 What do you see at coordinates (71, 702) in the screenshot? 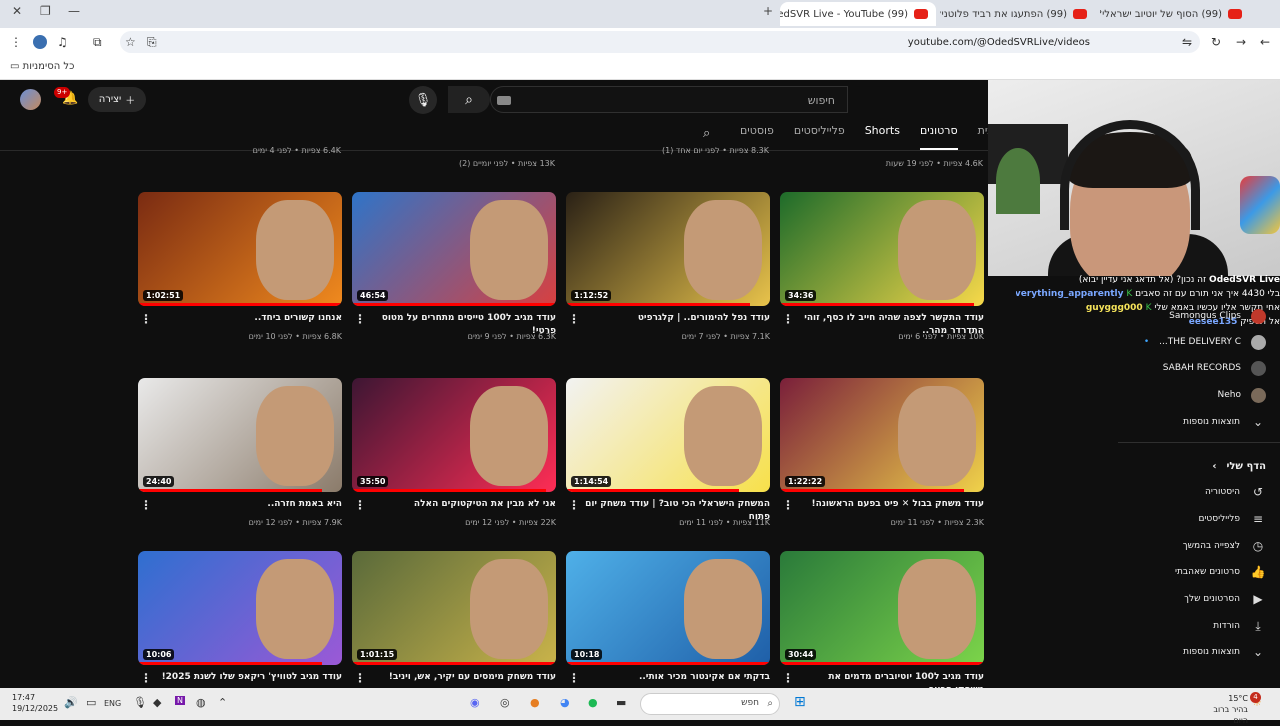
I see `volume-icon: 🔊` at bounding box center [71, 702].